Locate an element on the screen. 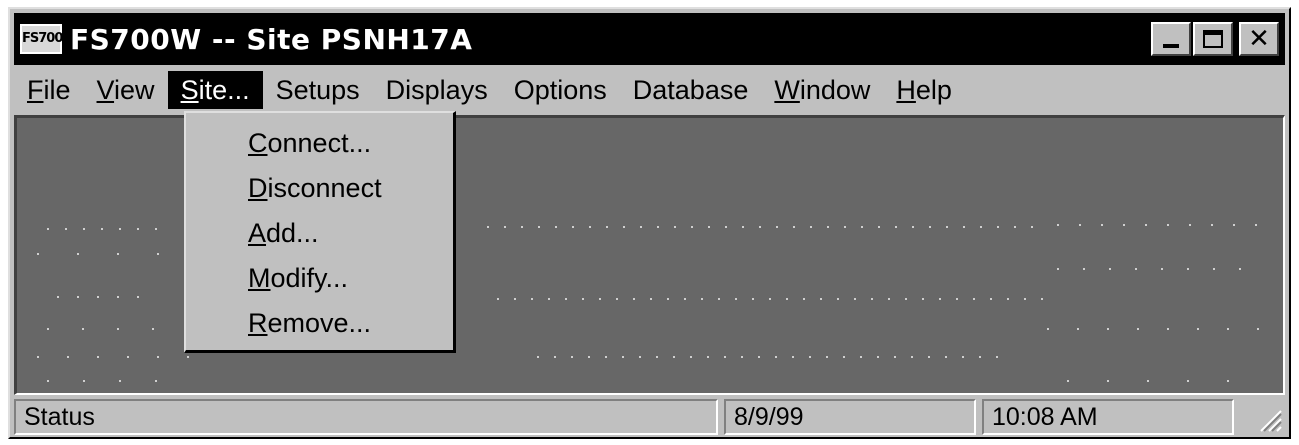  menu-setups: Setups is located at coordinates (318, 90).